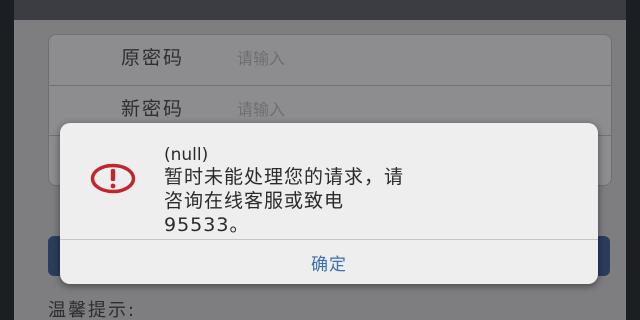  I want to click on exclamation-circle-icon, so click(113, 178).